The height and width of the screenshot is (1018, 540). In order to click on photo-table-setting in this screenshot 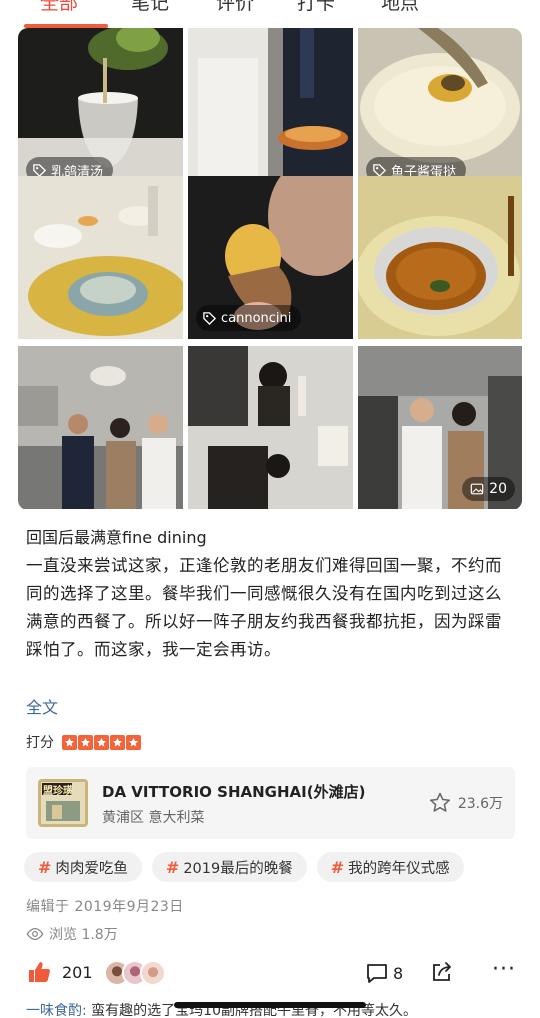, I will do `click(100, 257)`.